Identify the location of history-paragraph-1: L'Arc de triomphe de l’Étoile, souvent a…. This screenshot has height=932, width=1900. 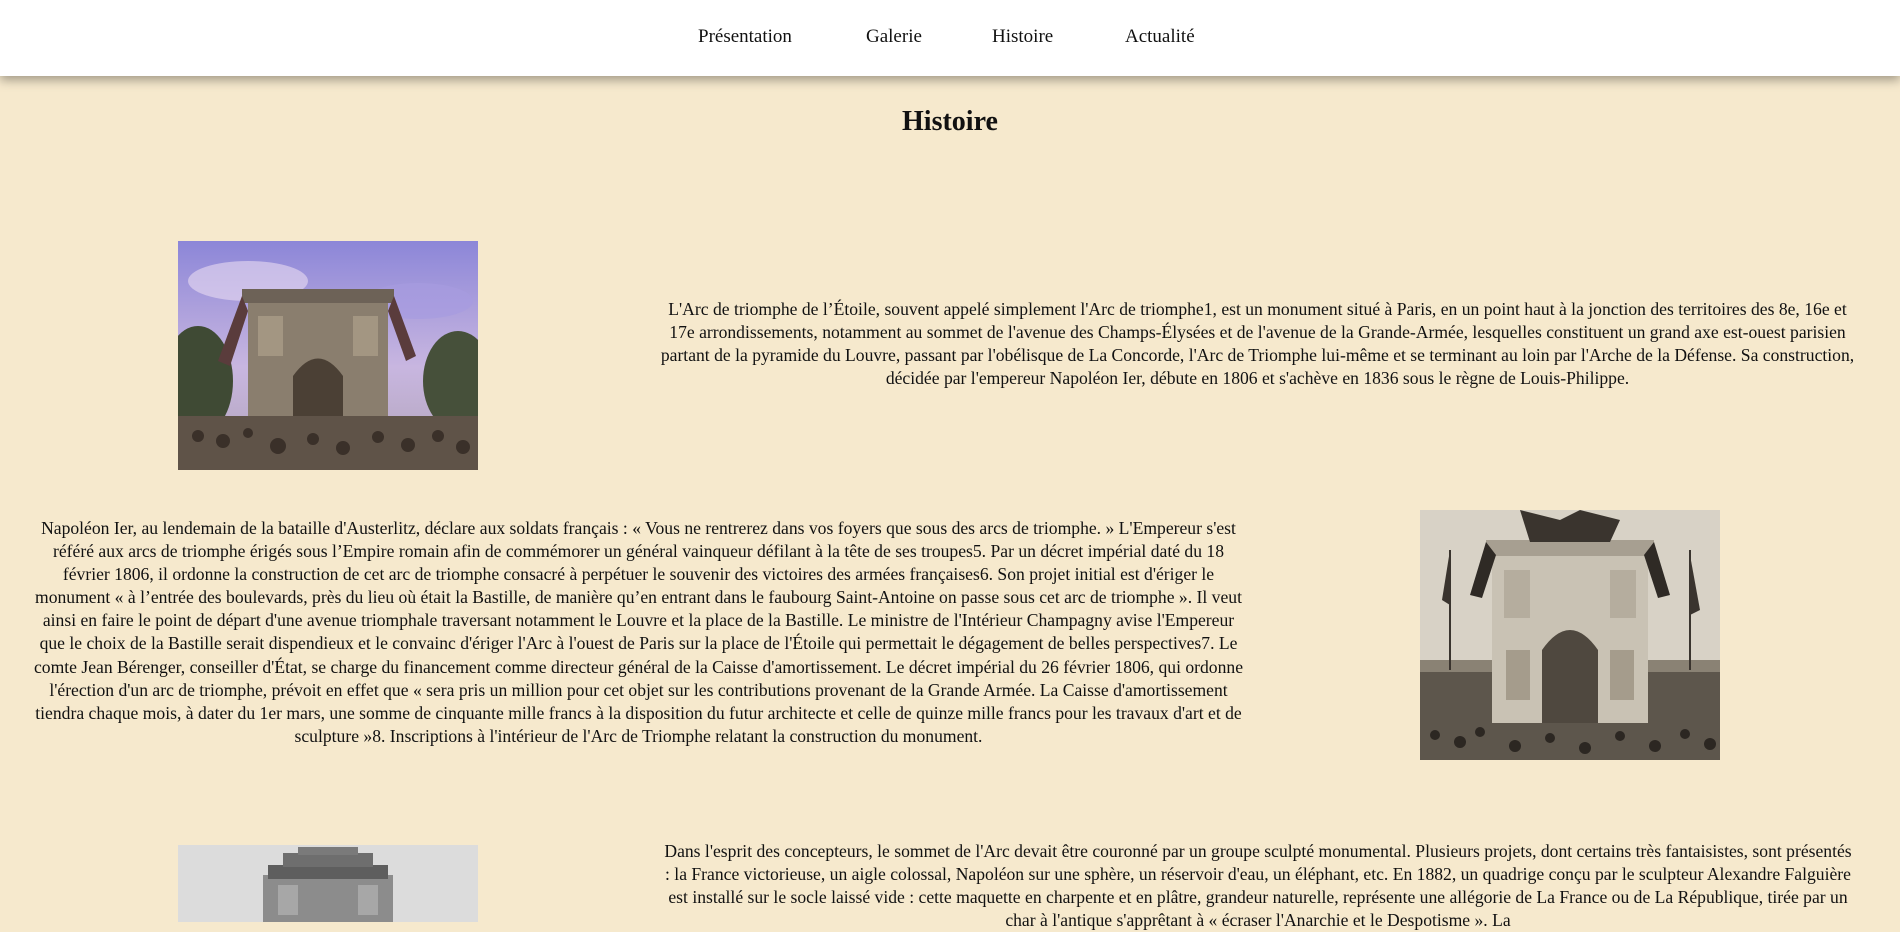
(1257, 344).